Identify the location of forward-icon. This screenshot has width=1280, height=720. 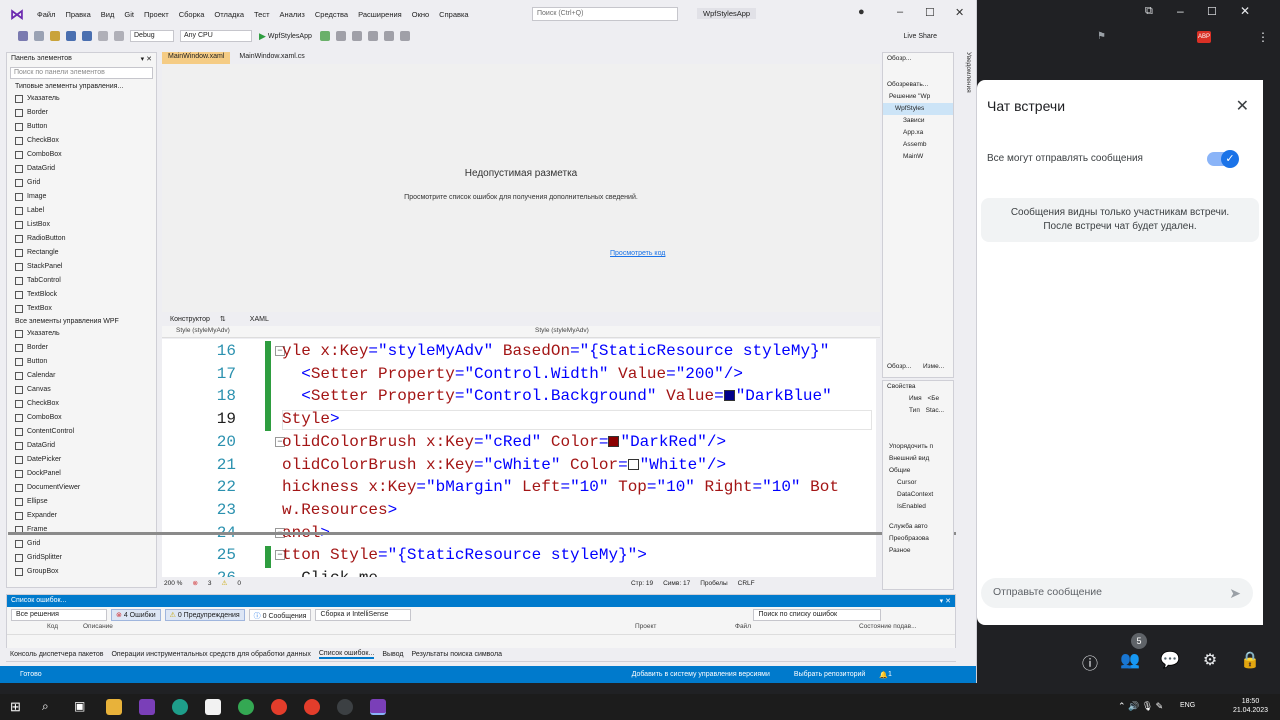
(39, 36).